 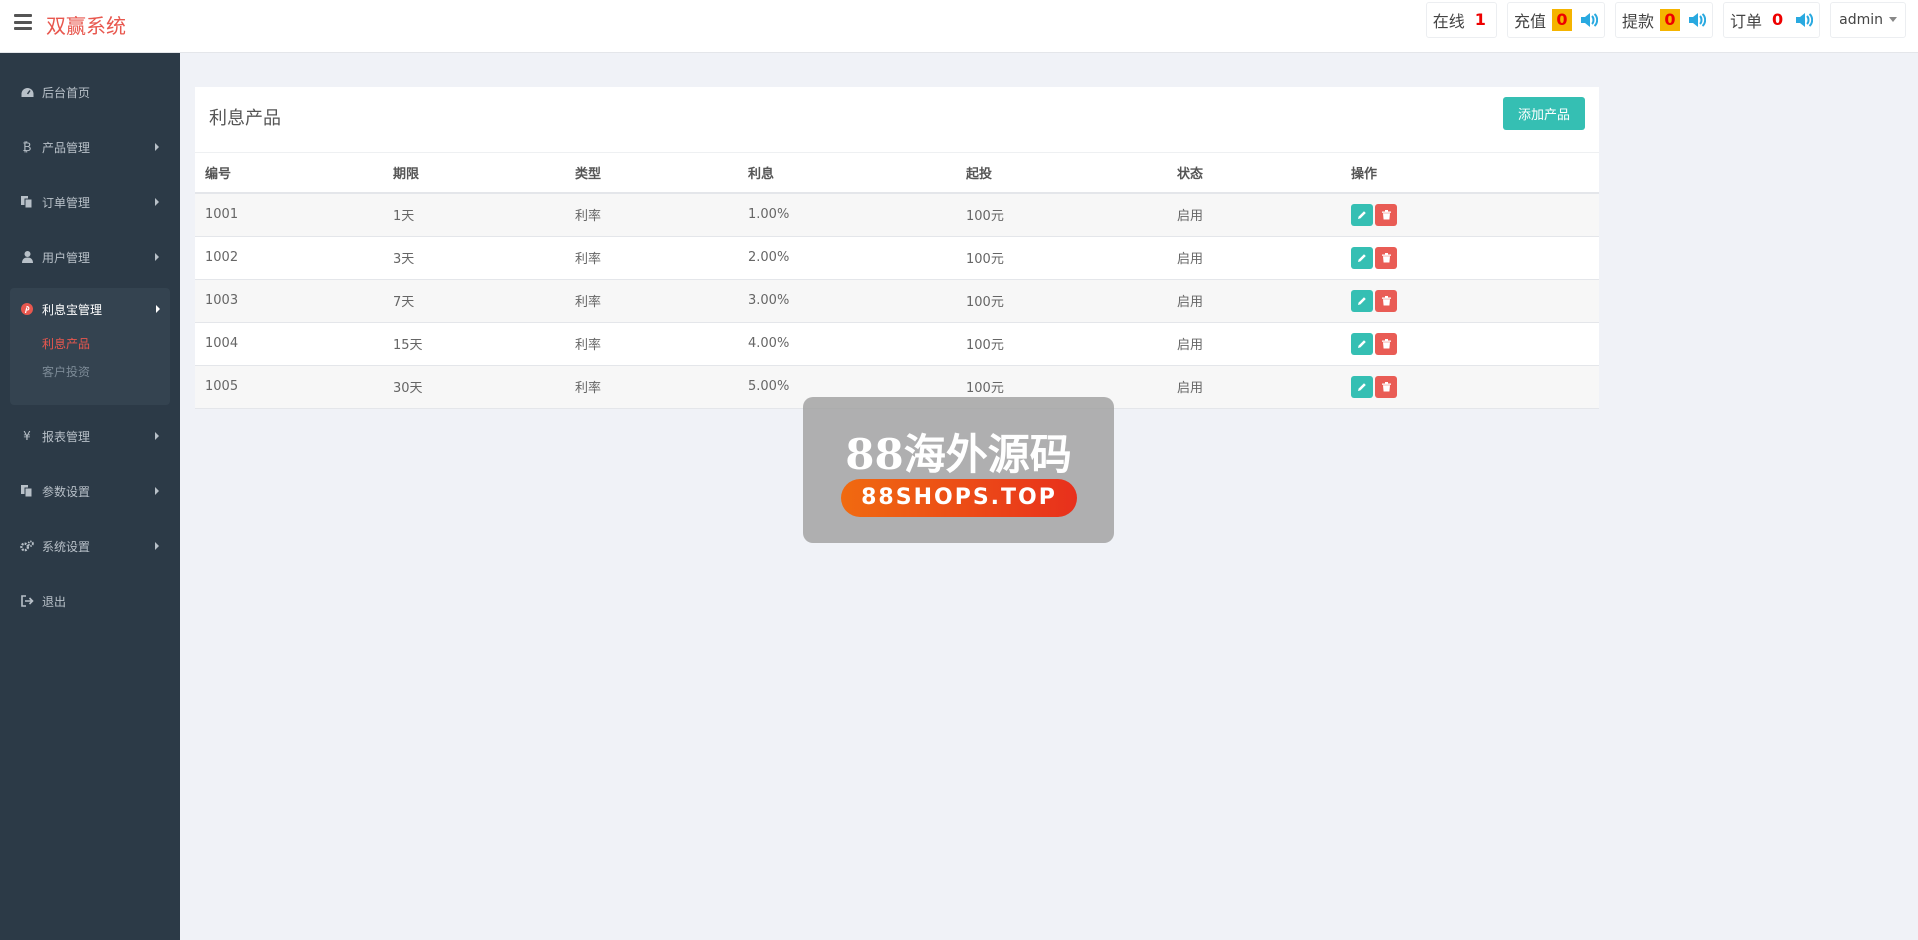 What do you see at coordinates (86, 26) in the screenshot?
I see `brand-title: 双赢系统` at bounding box center [86, 26].